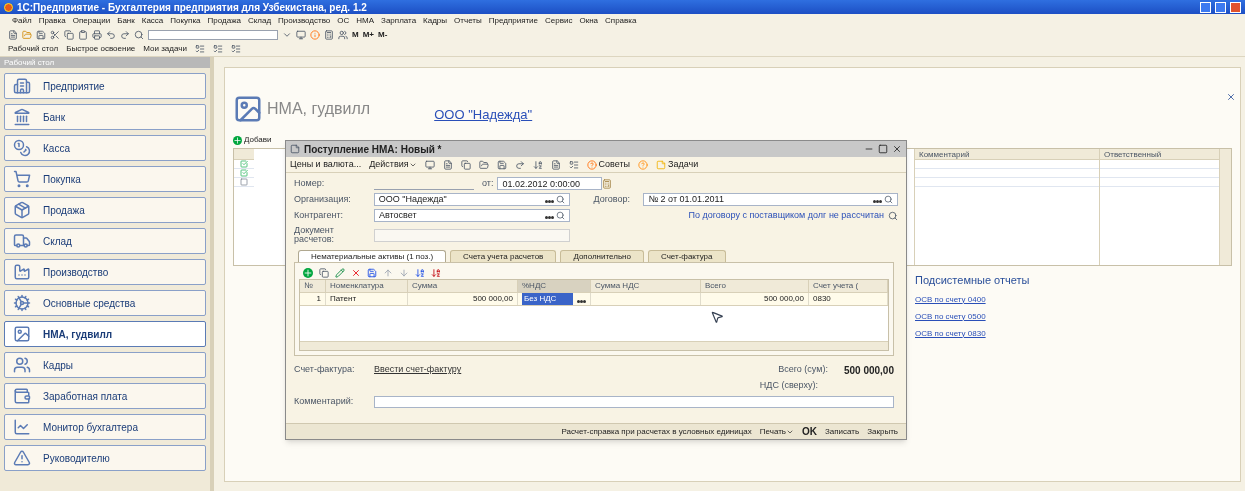  Describe the element at coordinates (418, 370) in the screenshot. I see `invoice-link: Ввести счет-фактуру` at that location.